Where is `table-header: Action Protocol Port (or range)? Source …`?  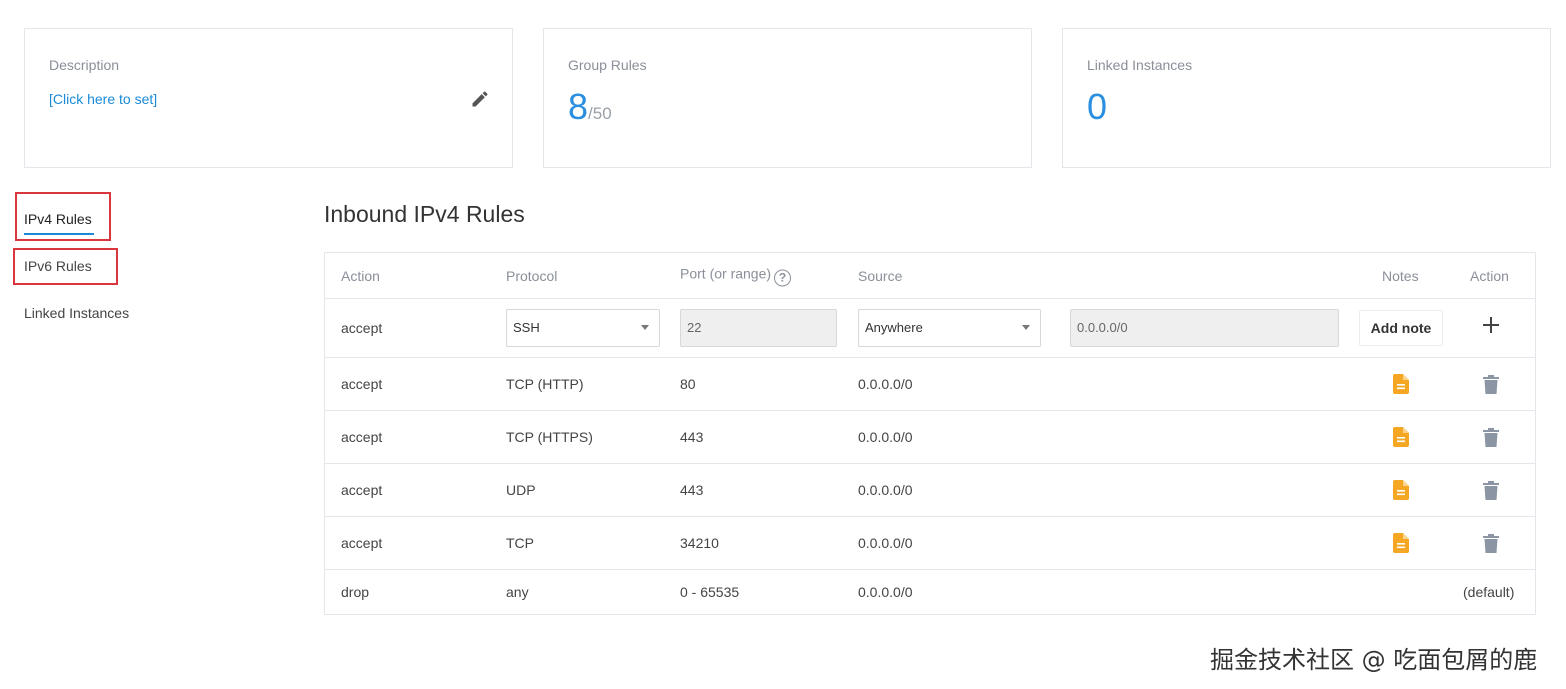
table-header: Action Protocol Port (or range)? Source … is located at coordinates (930, 276).